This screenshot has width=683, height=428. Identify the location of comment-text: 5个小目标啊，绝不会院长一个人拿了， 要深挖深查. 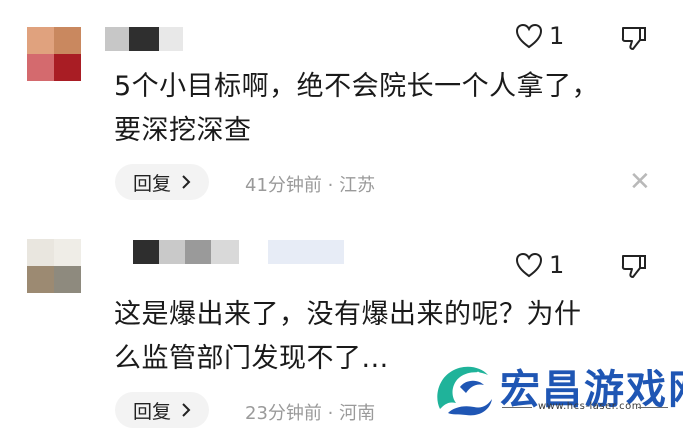
(357, 108).